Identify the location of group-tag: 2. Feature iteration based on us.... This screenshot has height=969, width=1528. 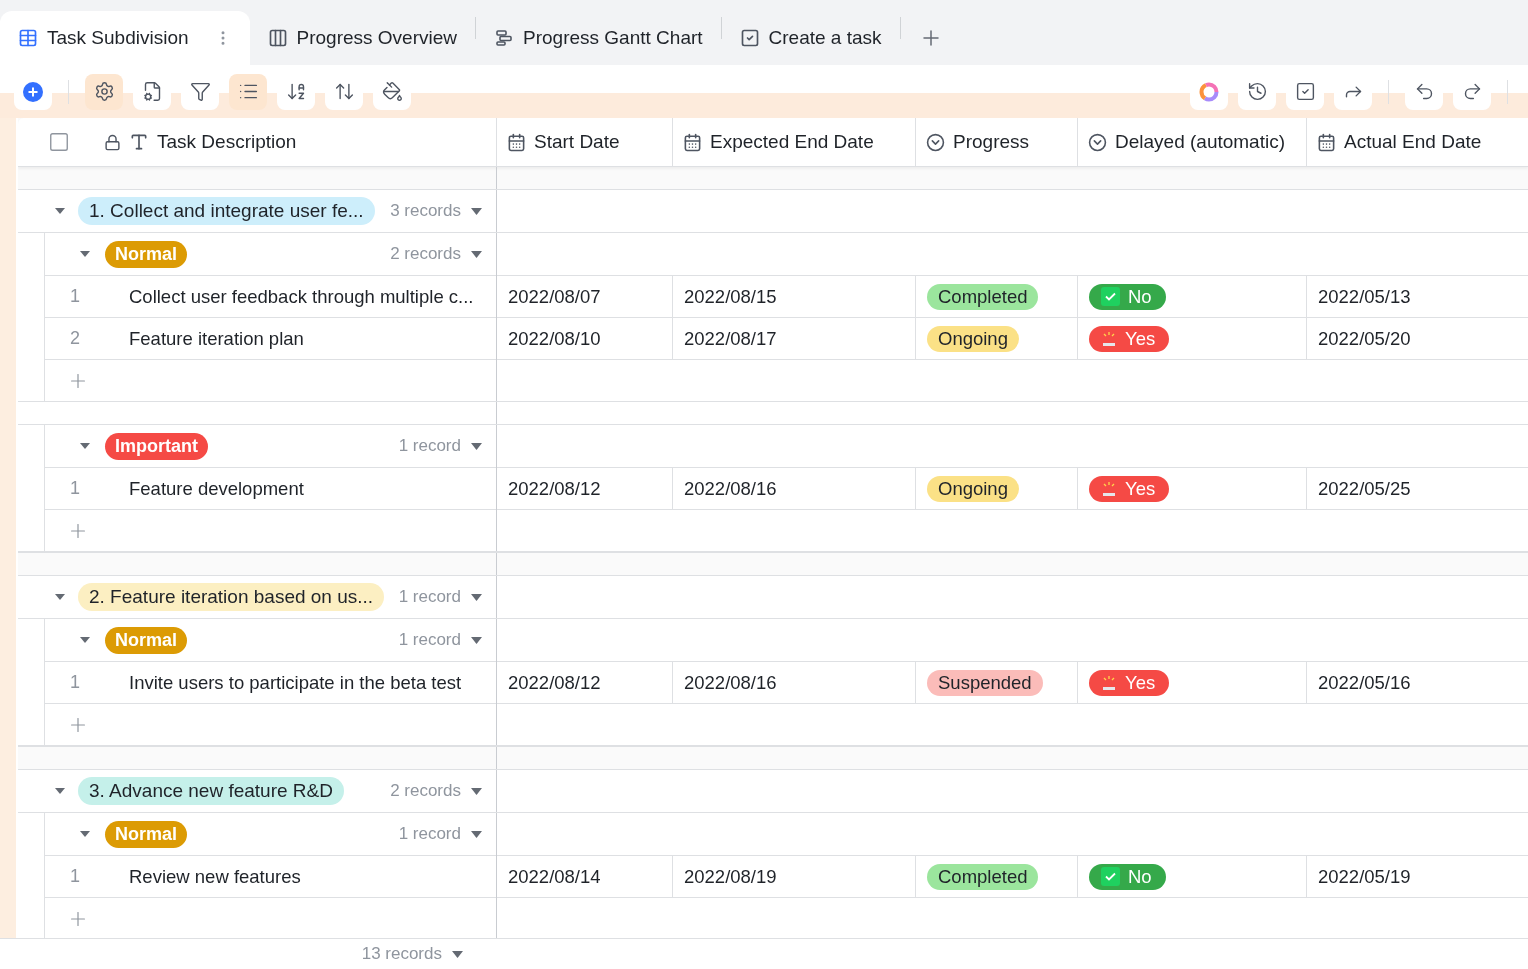
(231, 597).